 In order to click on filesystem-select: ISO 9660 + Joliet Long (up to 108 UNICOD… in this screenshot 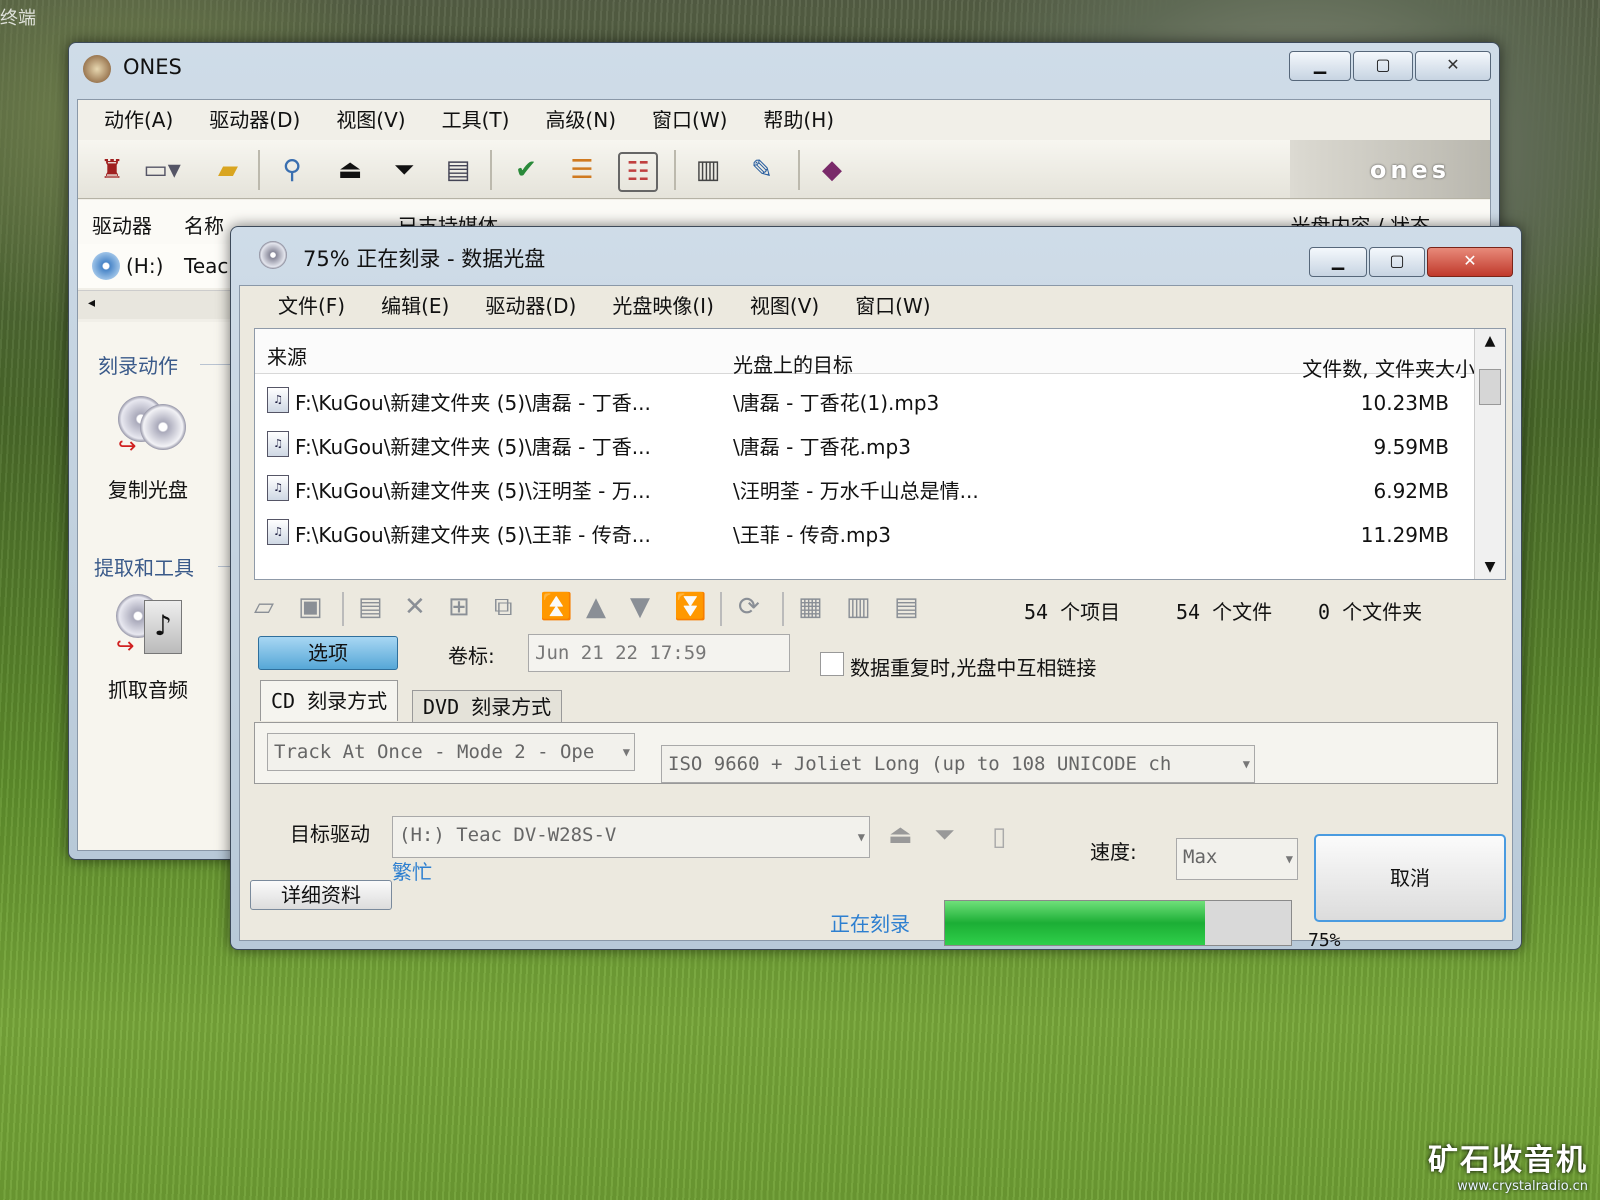, I will do `click(958, 764)`.